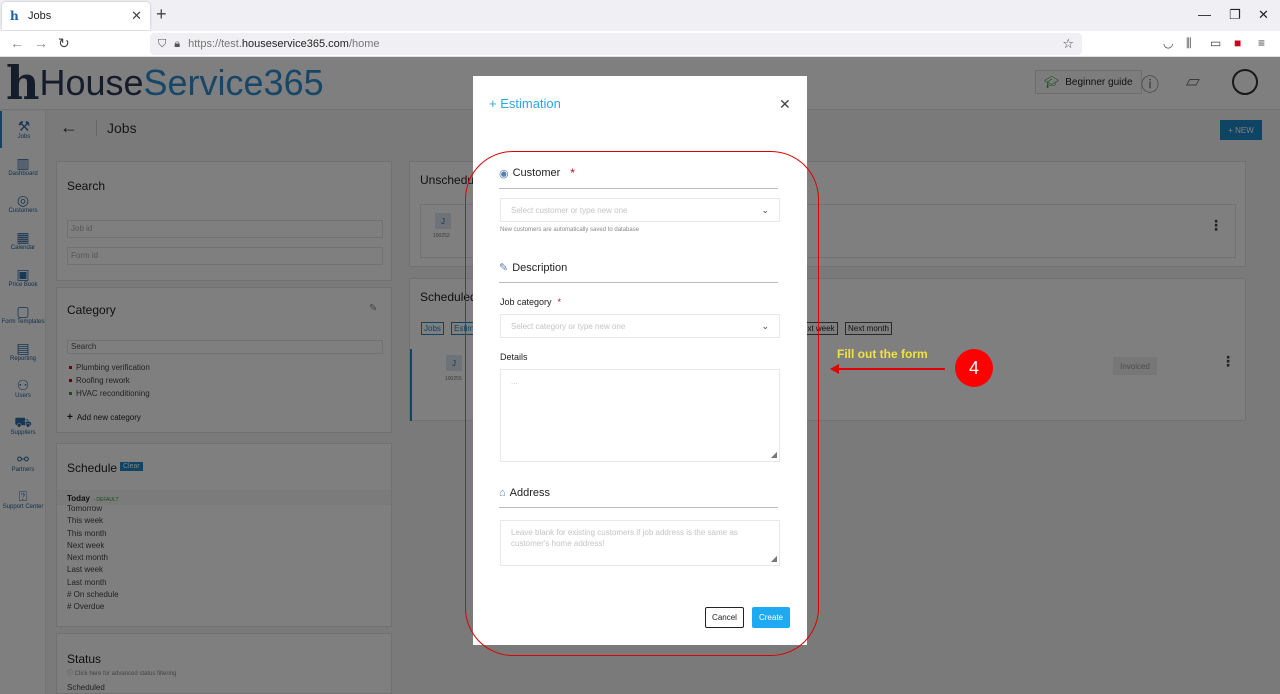 This screenshot has height=694, width=1280. What do you see at coordinates (640, 15) in the screenshot?
I see `browser-tab-bar: h Jobs ✕ + — ❐ ✕` at bounding box center [640, 15].